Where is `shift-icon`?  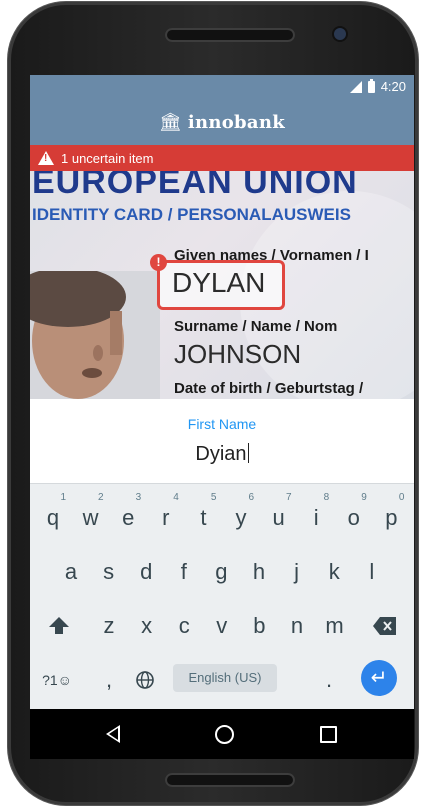 shift-icon is located at coordinates (59, 626).